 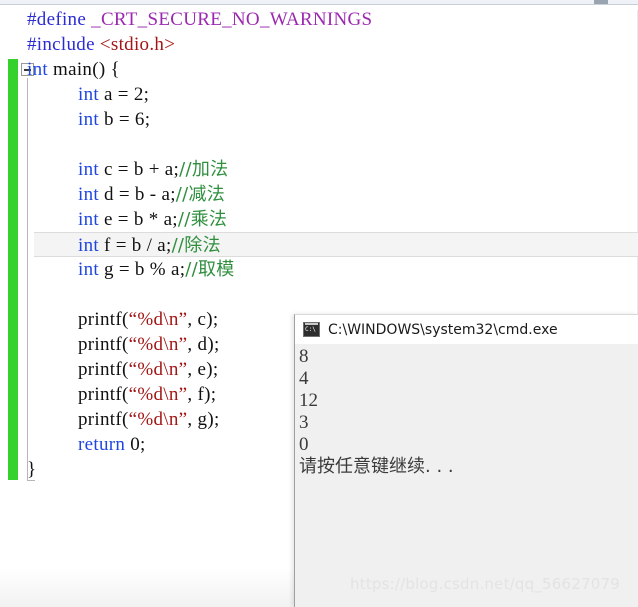 What do you see at coordinates (135, 444) in the screenshot?
I see `code-token: 0;` at bounding box center [135, 444].